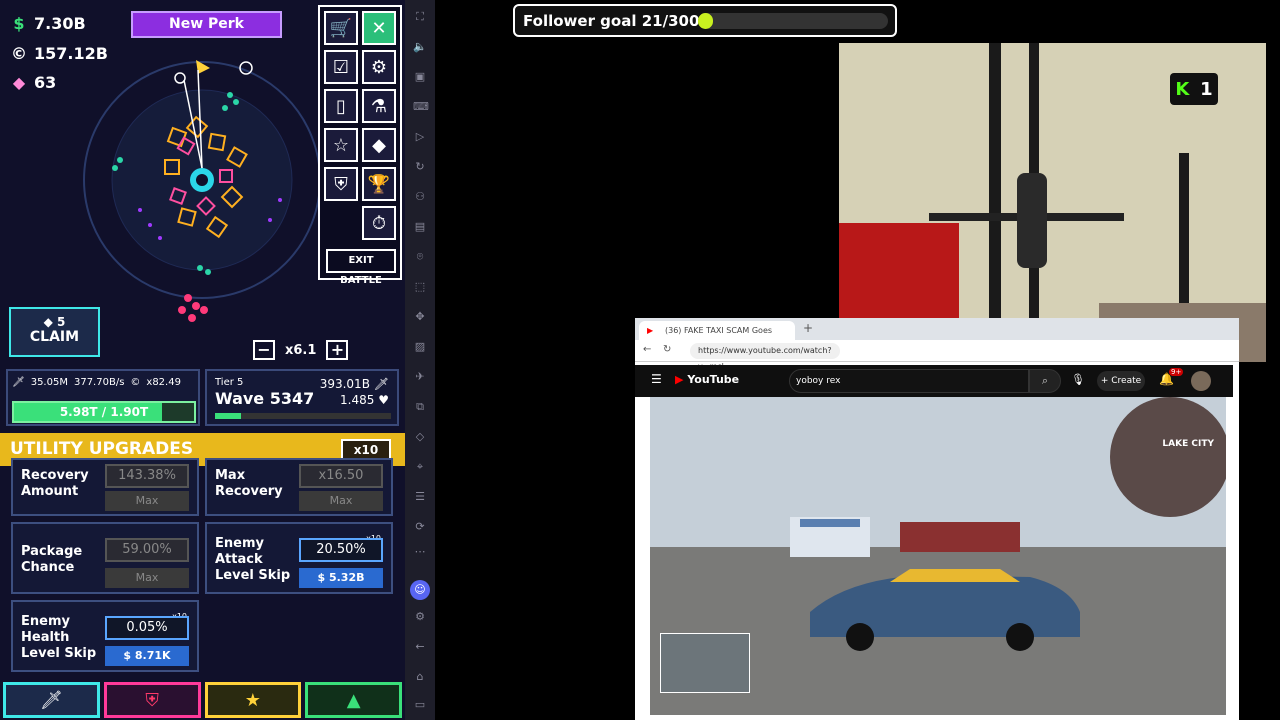 This screenshot has height=720, width=1280. I want to click on shake-icon: ✥, so click(420, 317).